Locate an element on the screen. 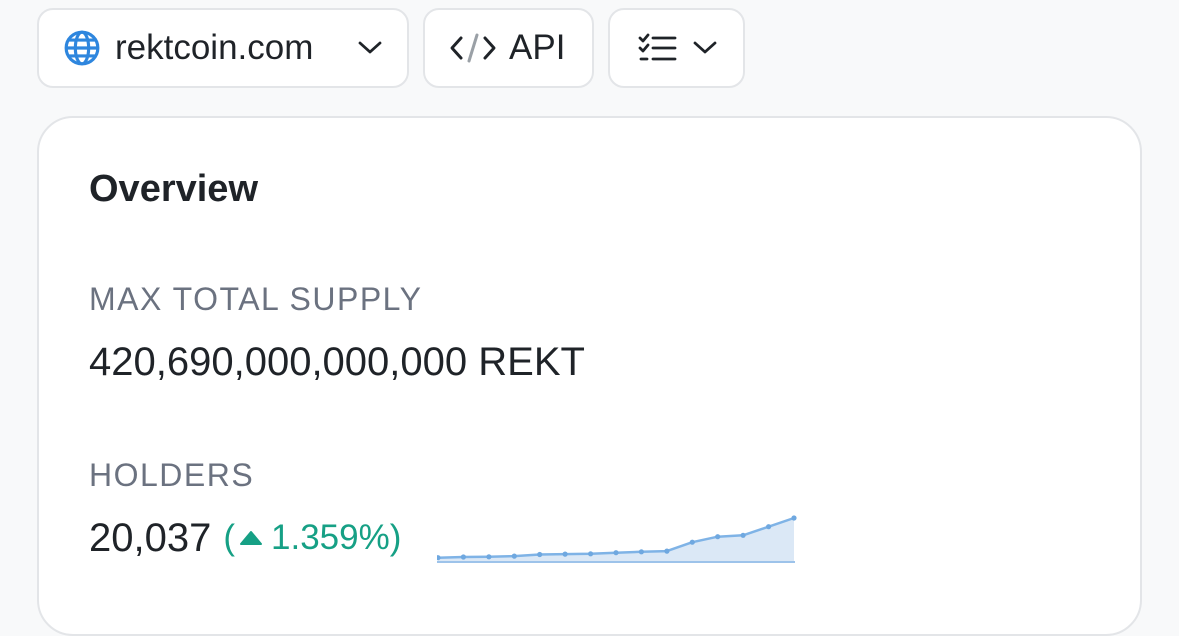 The height and width of the screenshot is (636, 1179). view-options-button is located at coordinates (676, 48).